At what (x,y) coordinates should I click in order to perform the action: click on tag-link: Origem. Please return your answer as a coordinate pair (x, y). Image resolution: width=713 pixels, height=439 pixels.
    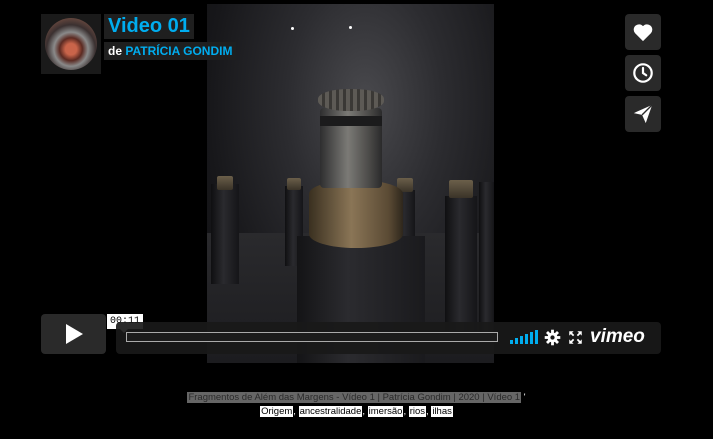
    Looking at the image, I should click on (277, 411).